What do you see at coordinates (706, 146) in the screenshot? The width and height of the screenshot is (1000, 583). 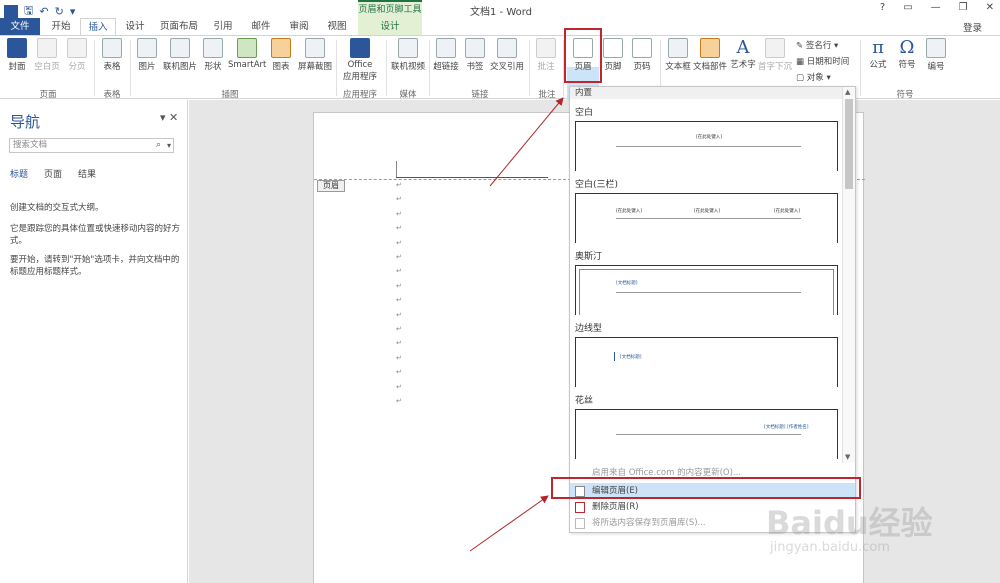 I see `gallery-item-blank: [在此处键入]` at bounding box center [706, 146].